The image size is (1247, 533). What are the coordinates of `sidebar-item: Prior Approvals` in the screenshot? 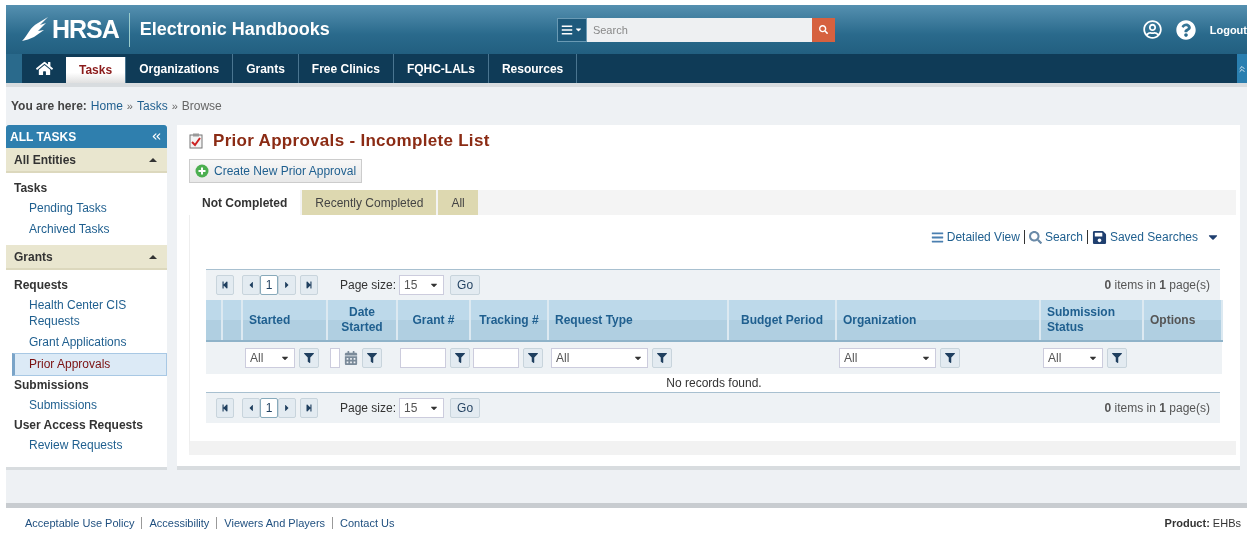 It's located at (89, 364).